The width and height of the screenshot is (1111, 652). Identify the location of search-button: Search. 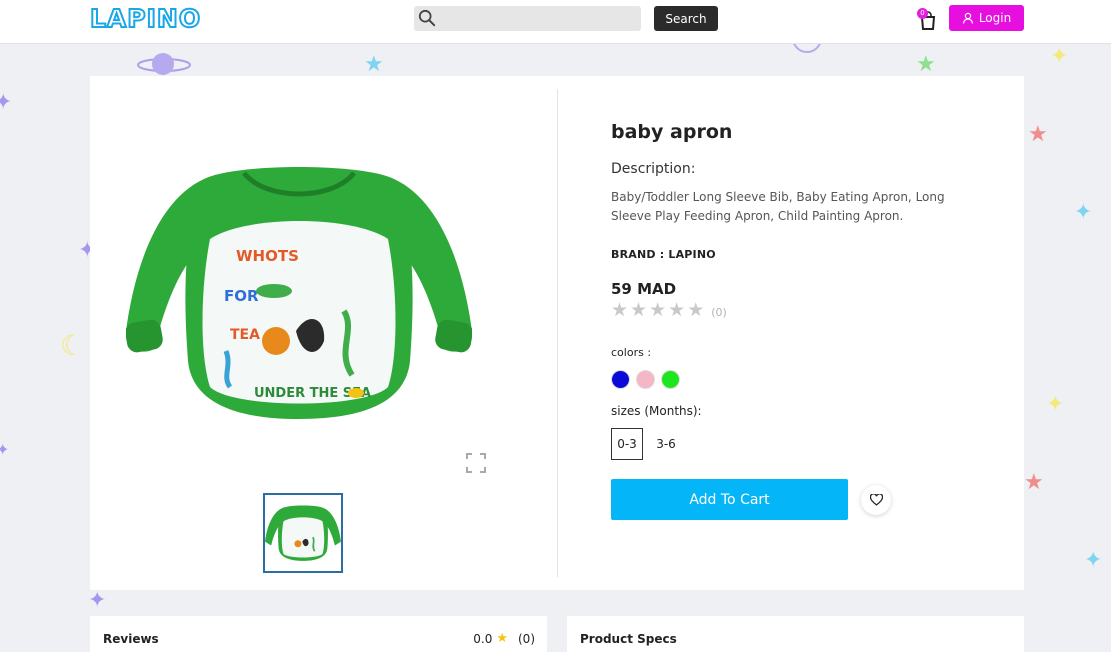
(686, 18).